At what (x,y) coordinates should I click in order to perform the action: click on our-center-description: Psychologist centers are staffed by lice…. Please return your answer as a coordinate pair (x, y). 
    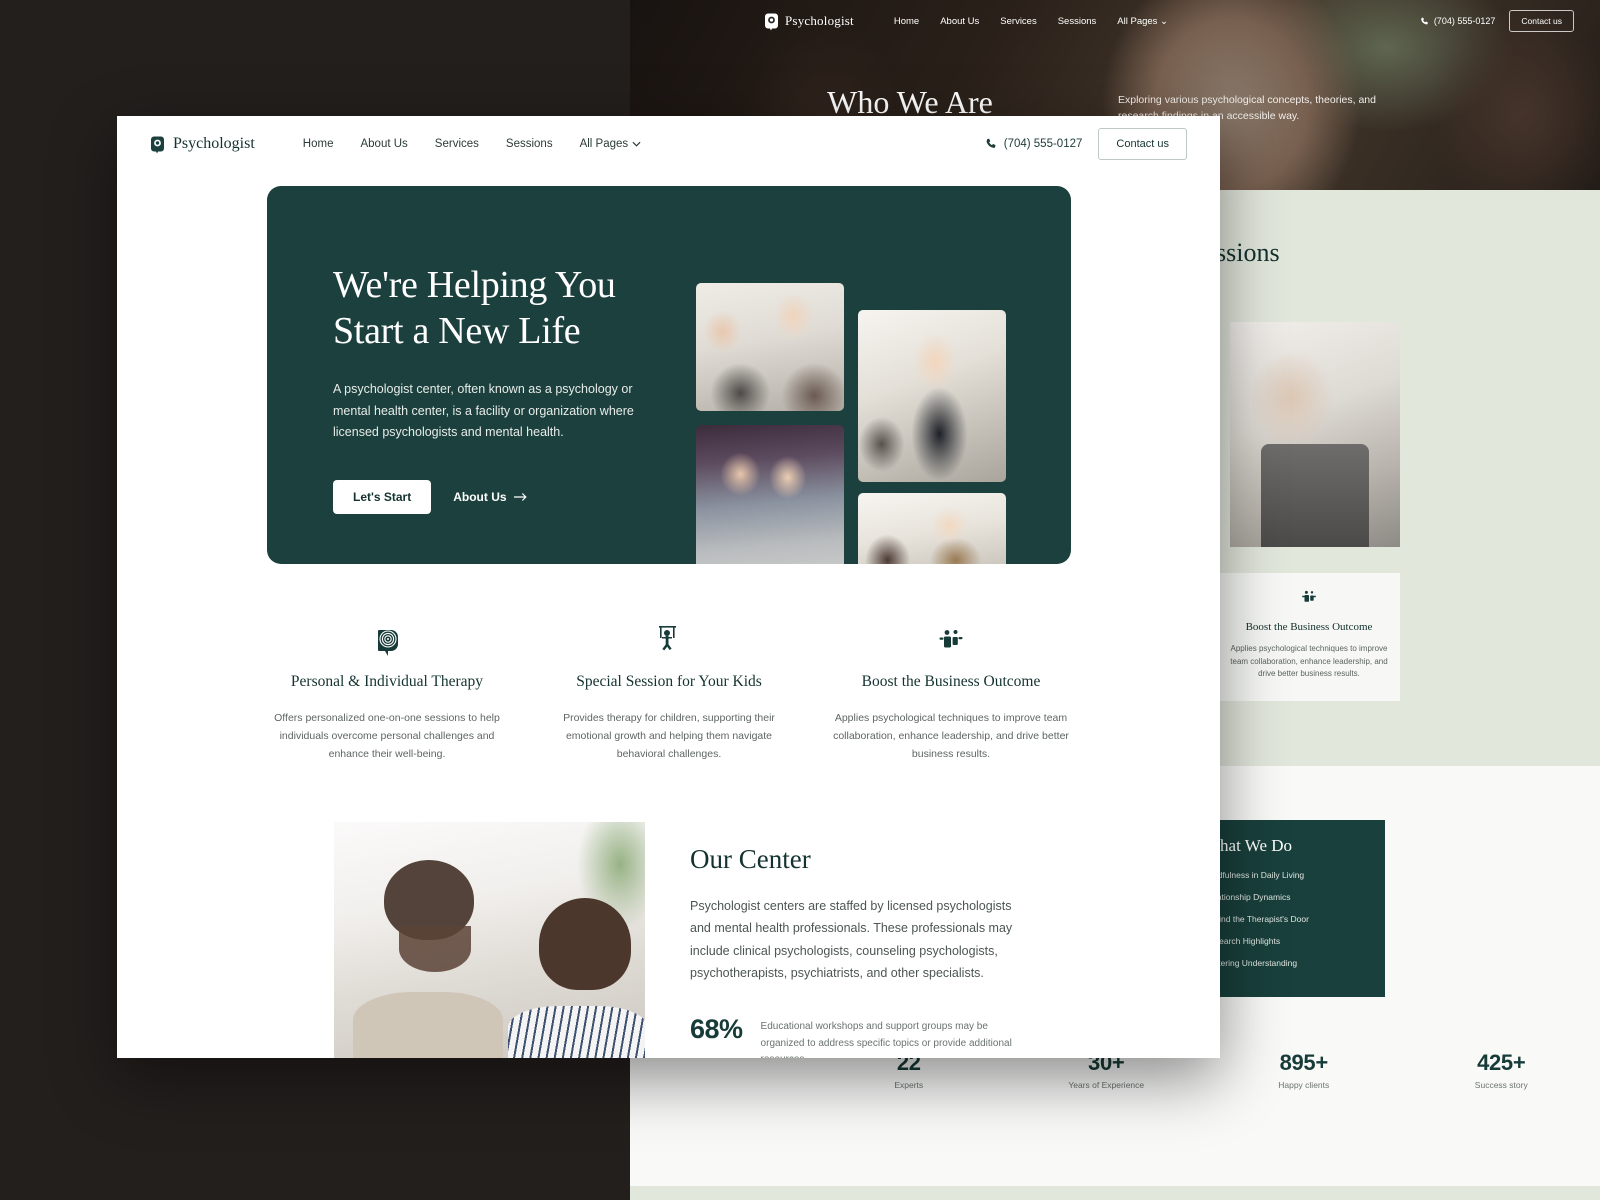
    Looking at the image, I should click on (851, 939).